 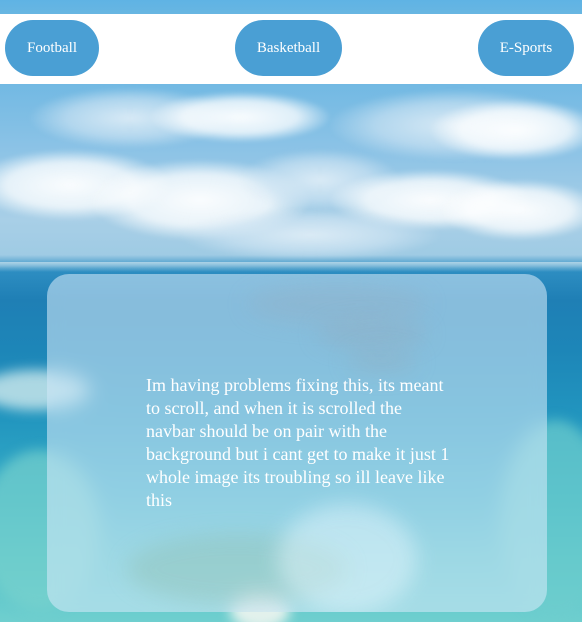 I want to click on nav-button-esports: E-Sports, so click(x=526, y=48).